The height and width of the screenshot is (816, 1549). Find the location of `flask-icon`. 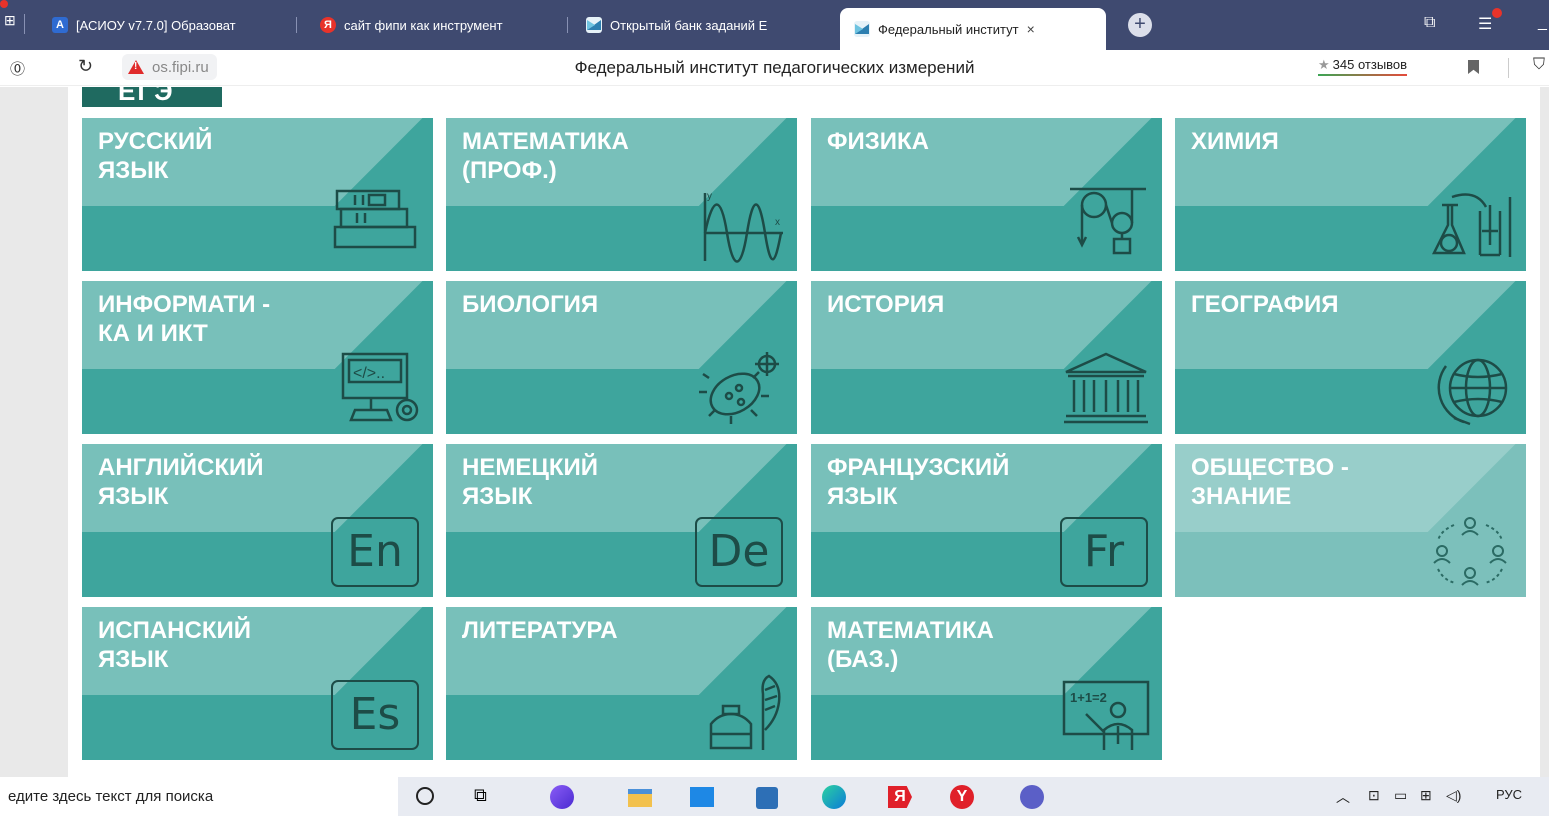

flask-icon is located at coordinates (1470, 225).